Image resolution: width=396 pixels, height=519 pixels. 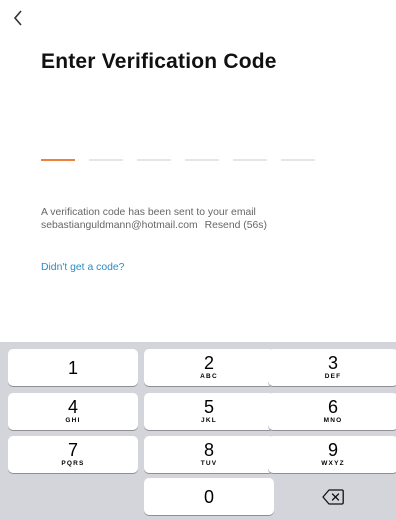 I want to click on key-7: 7 PQRS, so click(x=73, y=454).